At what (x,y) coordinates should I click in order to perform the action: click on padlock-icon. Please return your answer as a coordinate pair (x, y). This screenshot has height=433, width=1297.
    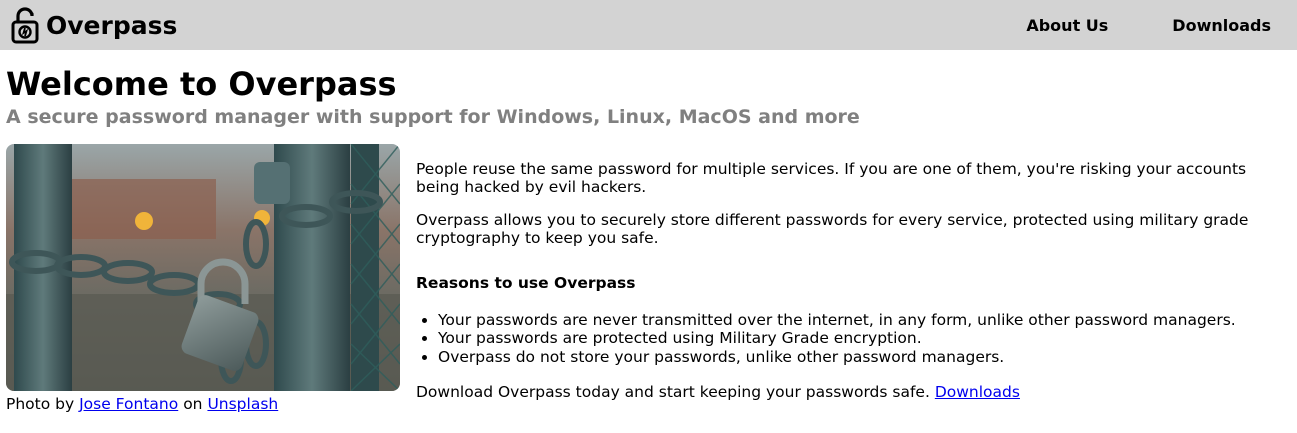
    Looking at the image, I should click on (25, 25).